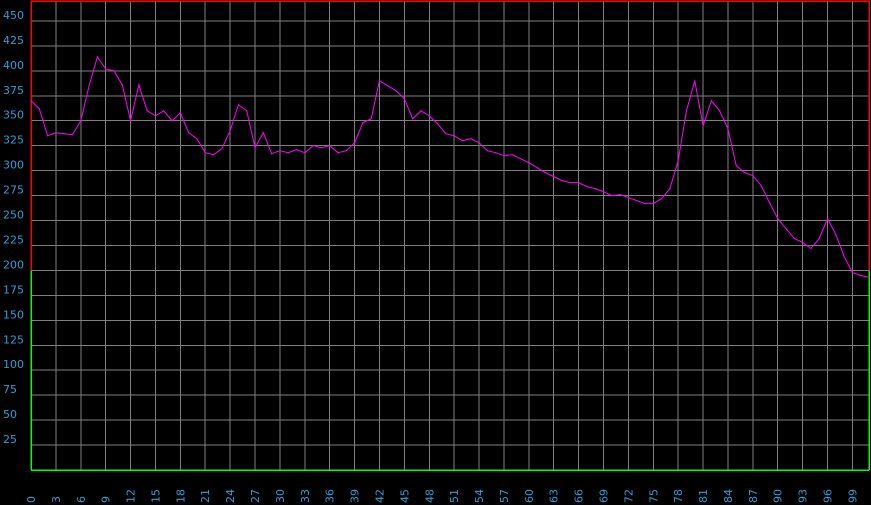  Describe the element at coordinates (13, 15) in the screenshot. I see `y-tick-label: 450` at that location.